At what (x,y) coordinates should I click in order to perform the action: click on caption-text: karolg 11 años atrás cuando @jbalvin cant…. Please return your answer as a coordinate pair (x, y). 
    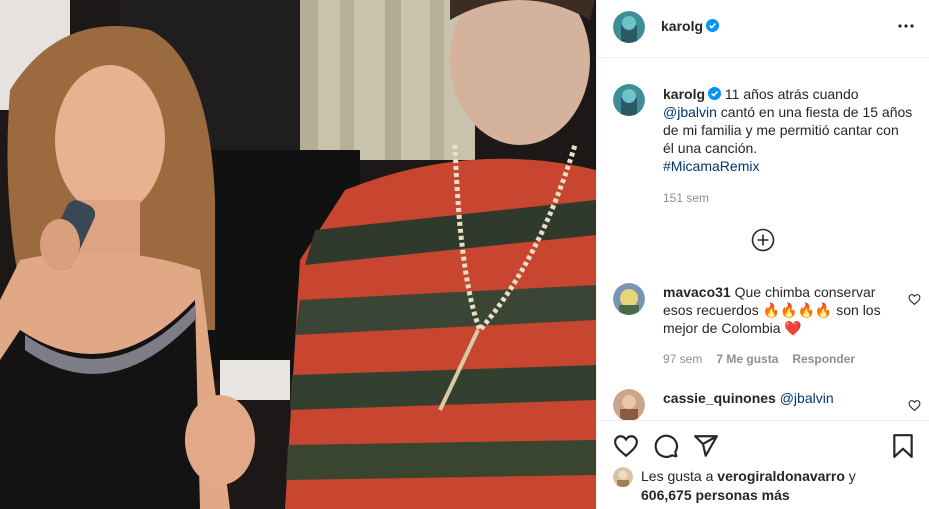
    Looking at the image, I should click on (788, 130).